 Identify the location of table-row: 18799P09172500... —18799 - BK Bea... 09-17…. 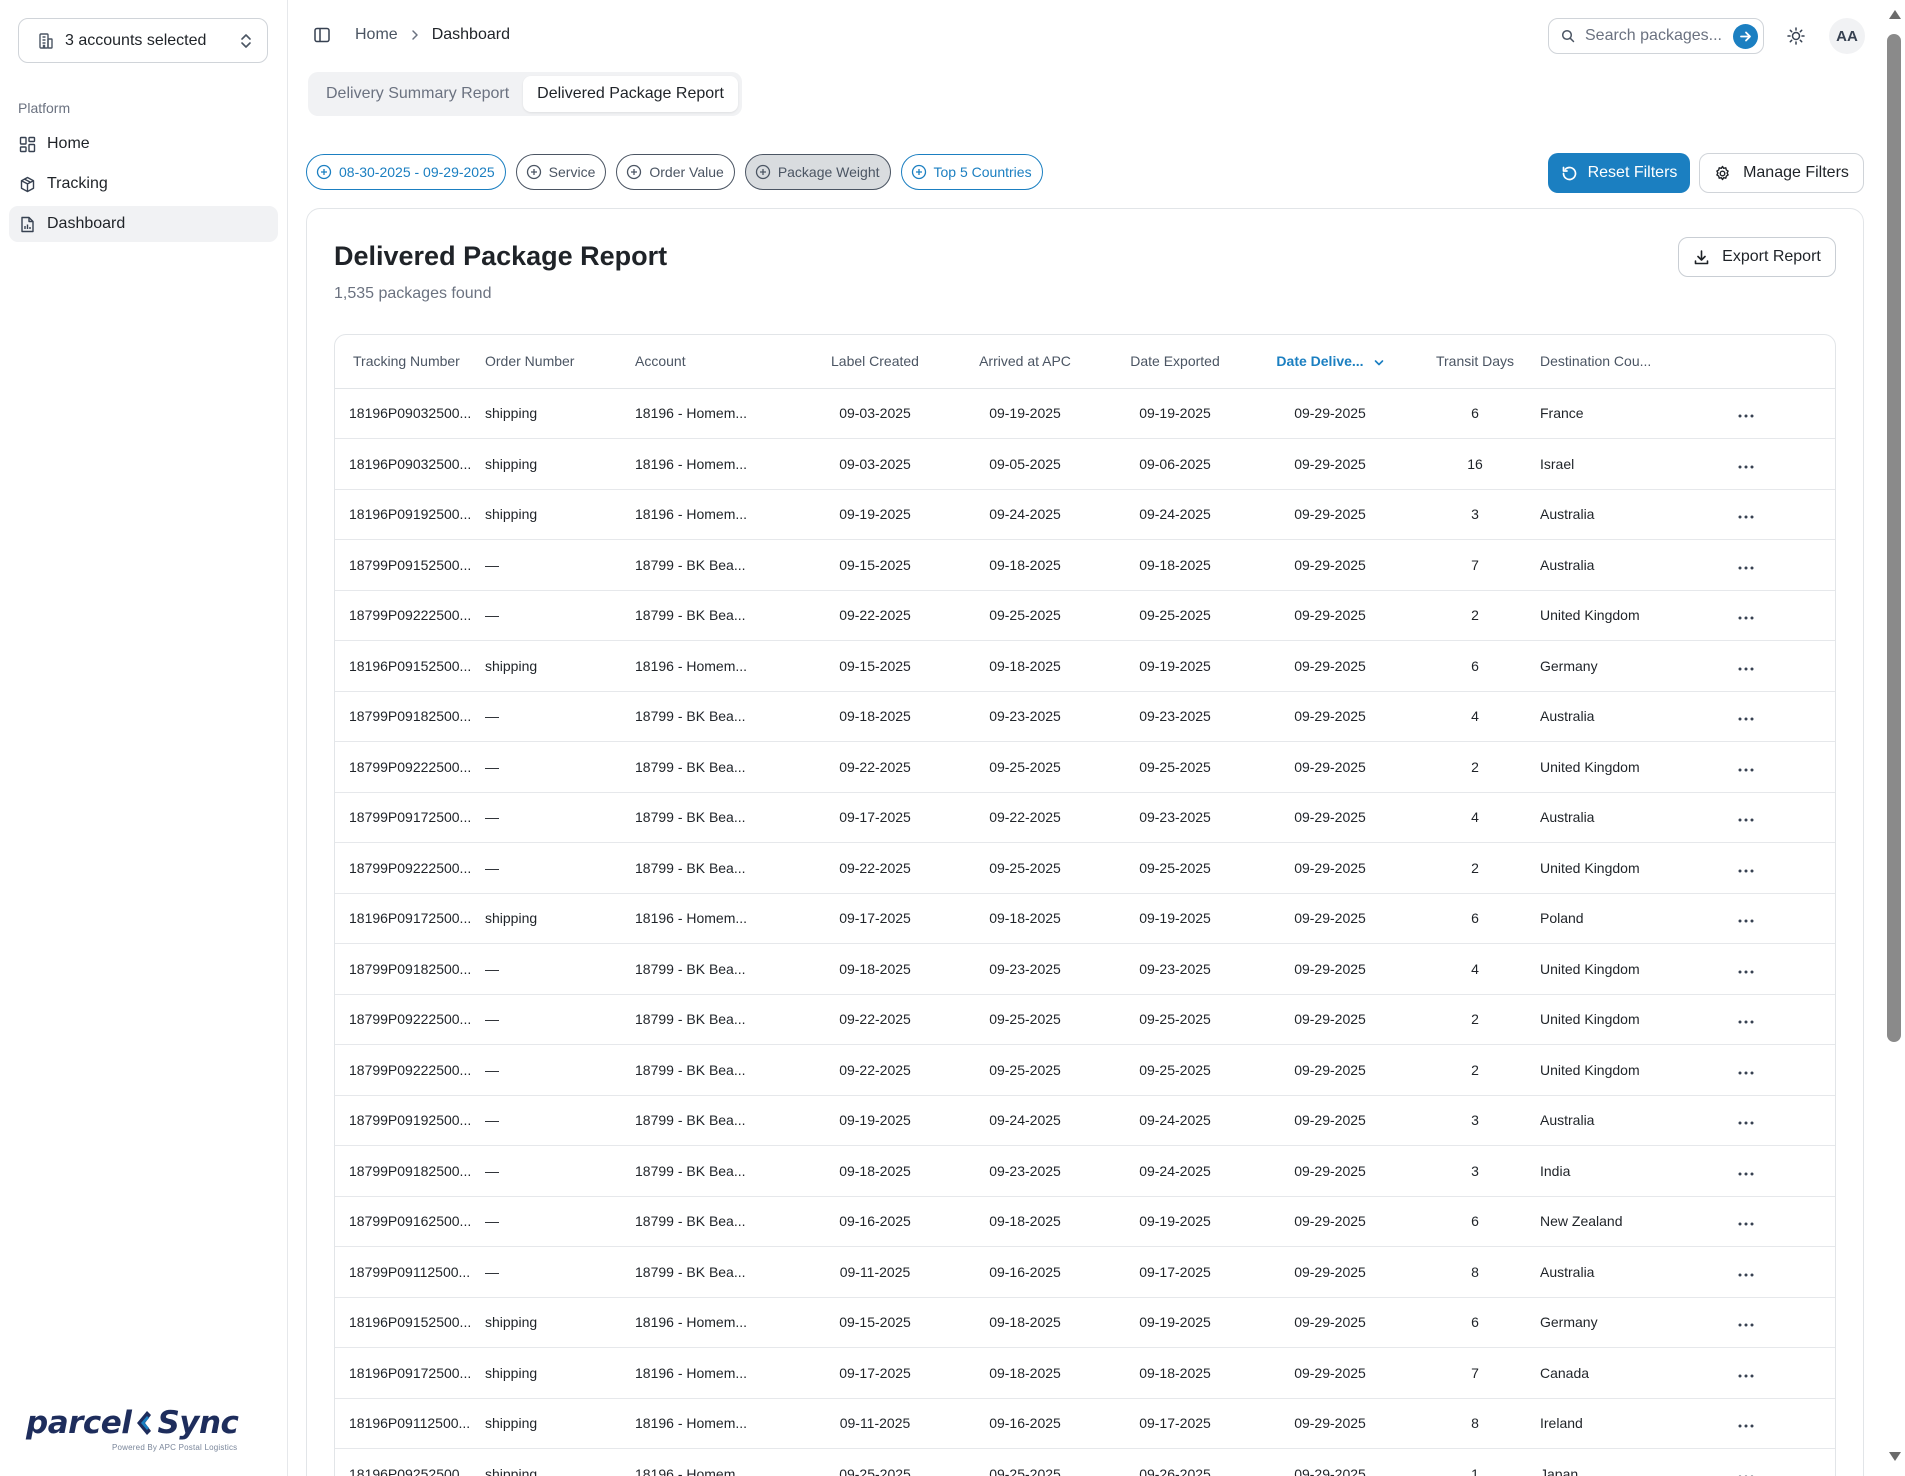
(1085, 817).